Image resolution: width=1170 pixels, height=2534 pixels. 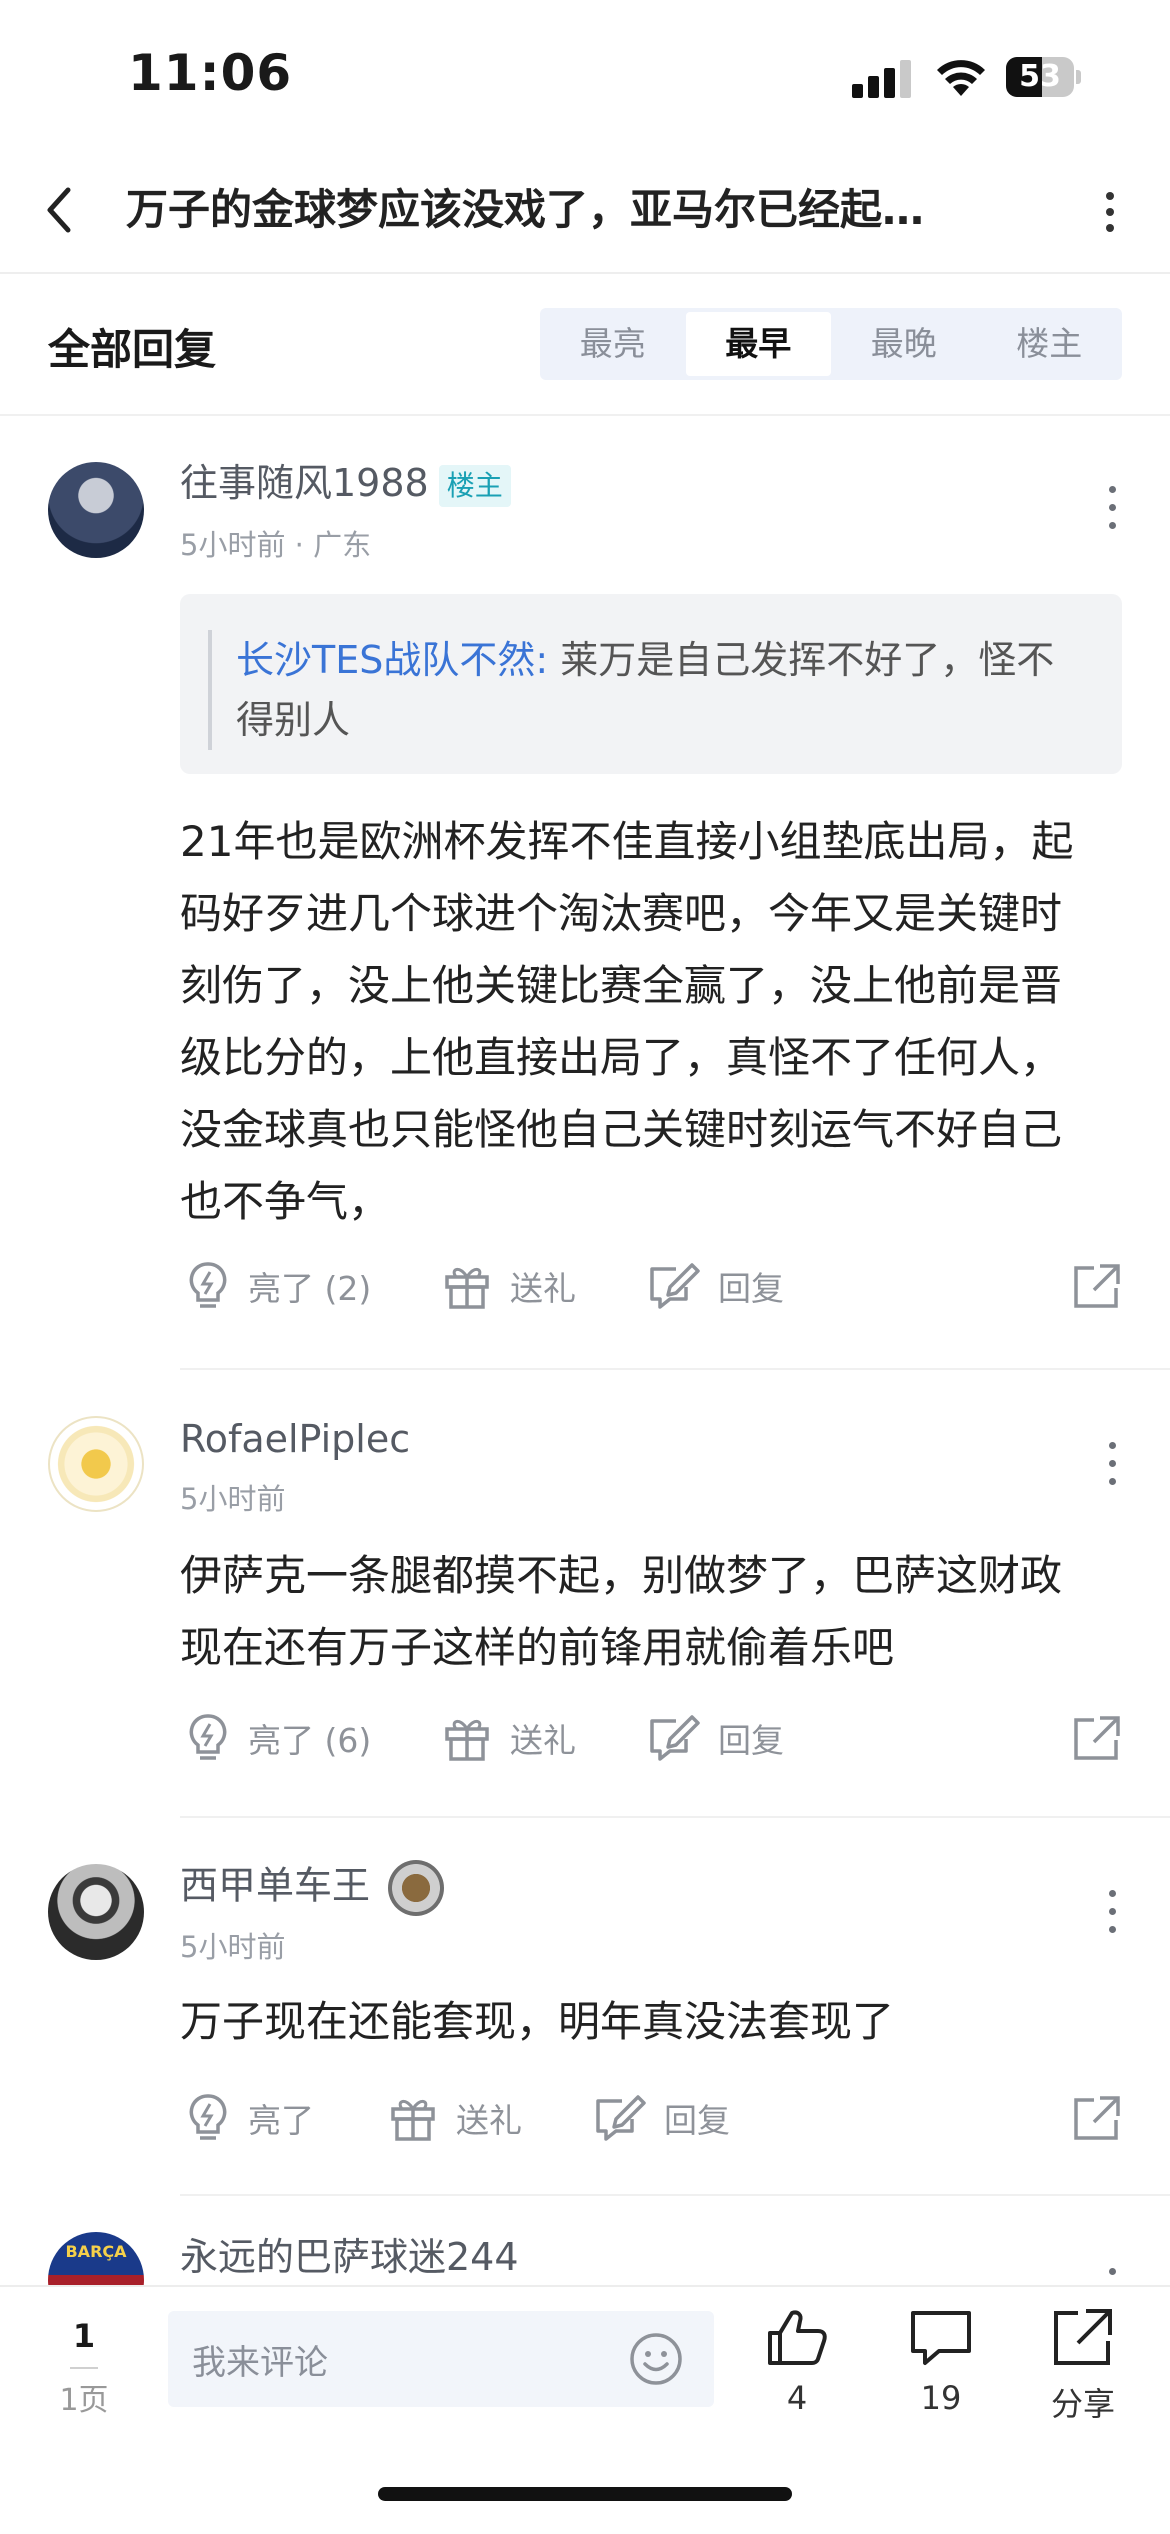 What do you see at coordinates (882, 79) in the screenshot?
I see `signal-icon` at bounding box center [882, 79].